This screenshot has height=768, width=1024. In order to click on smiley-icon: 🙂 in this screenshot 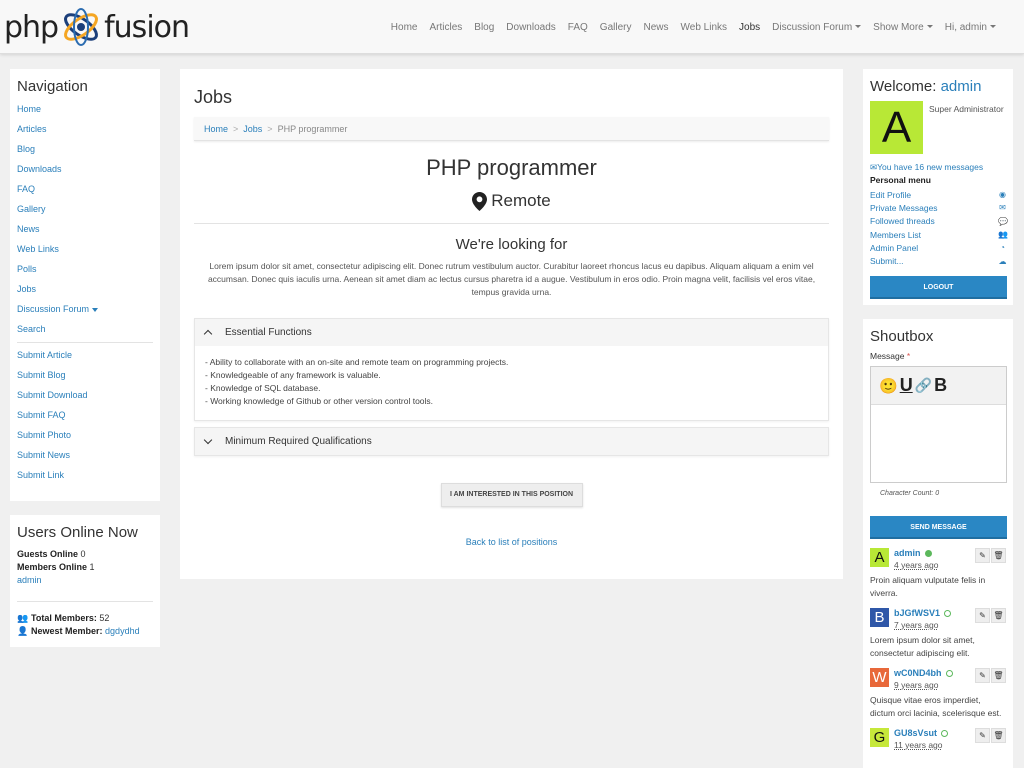, I will do `click(888, 386)`.